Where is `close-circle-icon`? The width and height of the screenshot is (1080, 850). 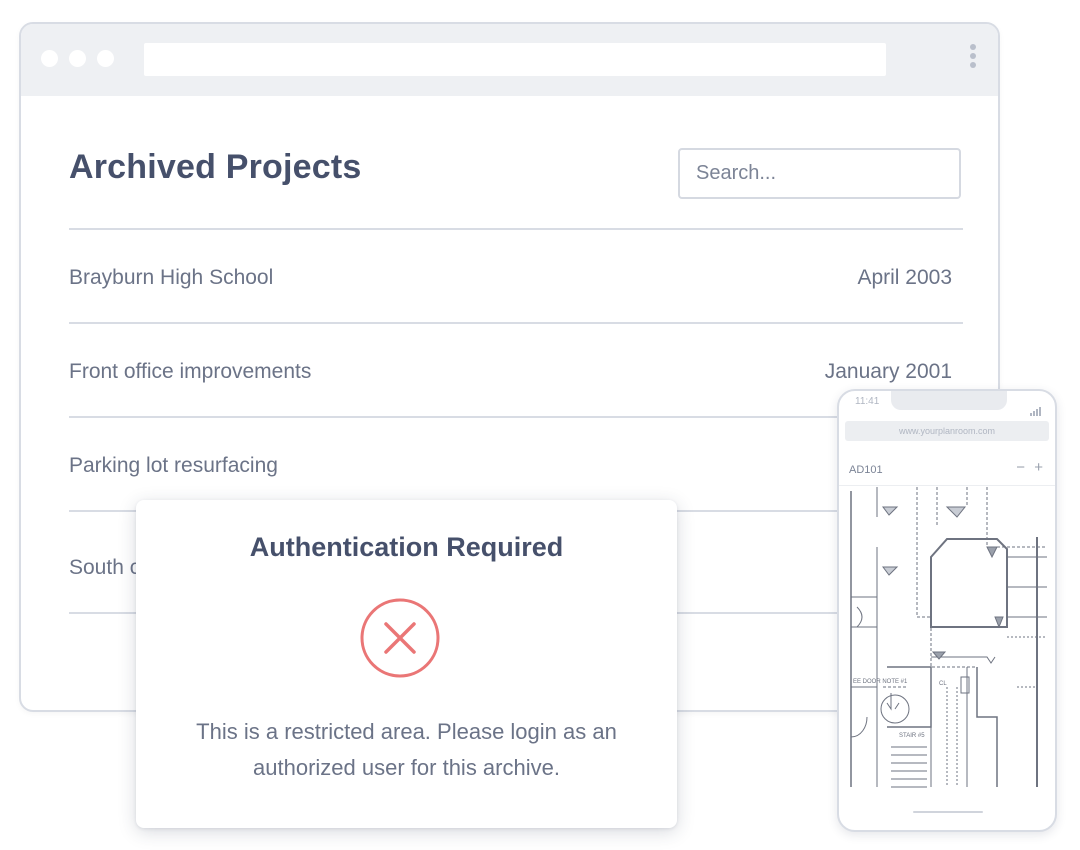
close-circle-icon is located at coordinates (400, 638).